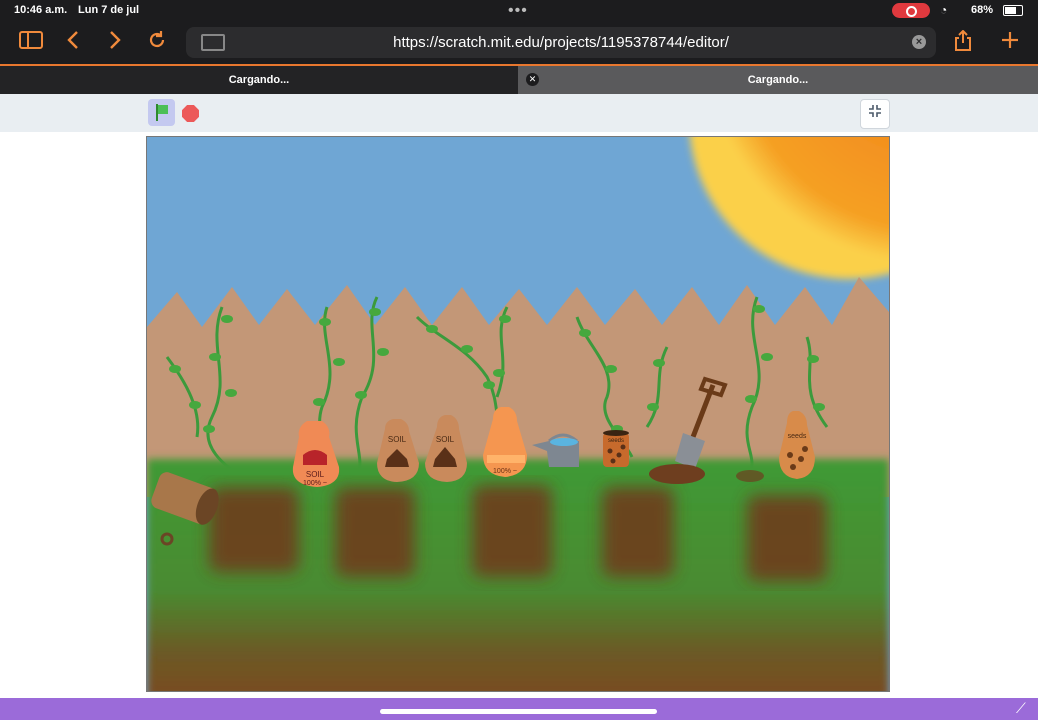  I want to click on seed-bag-label: seeds, so click(797, 436).